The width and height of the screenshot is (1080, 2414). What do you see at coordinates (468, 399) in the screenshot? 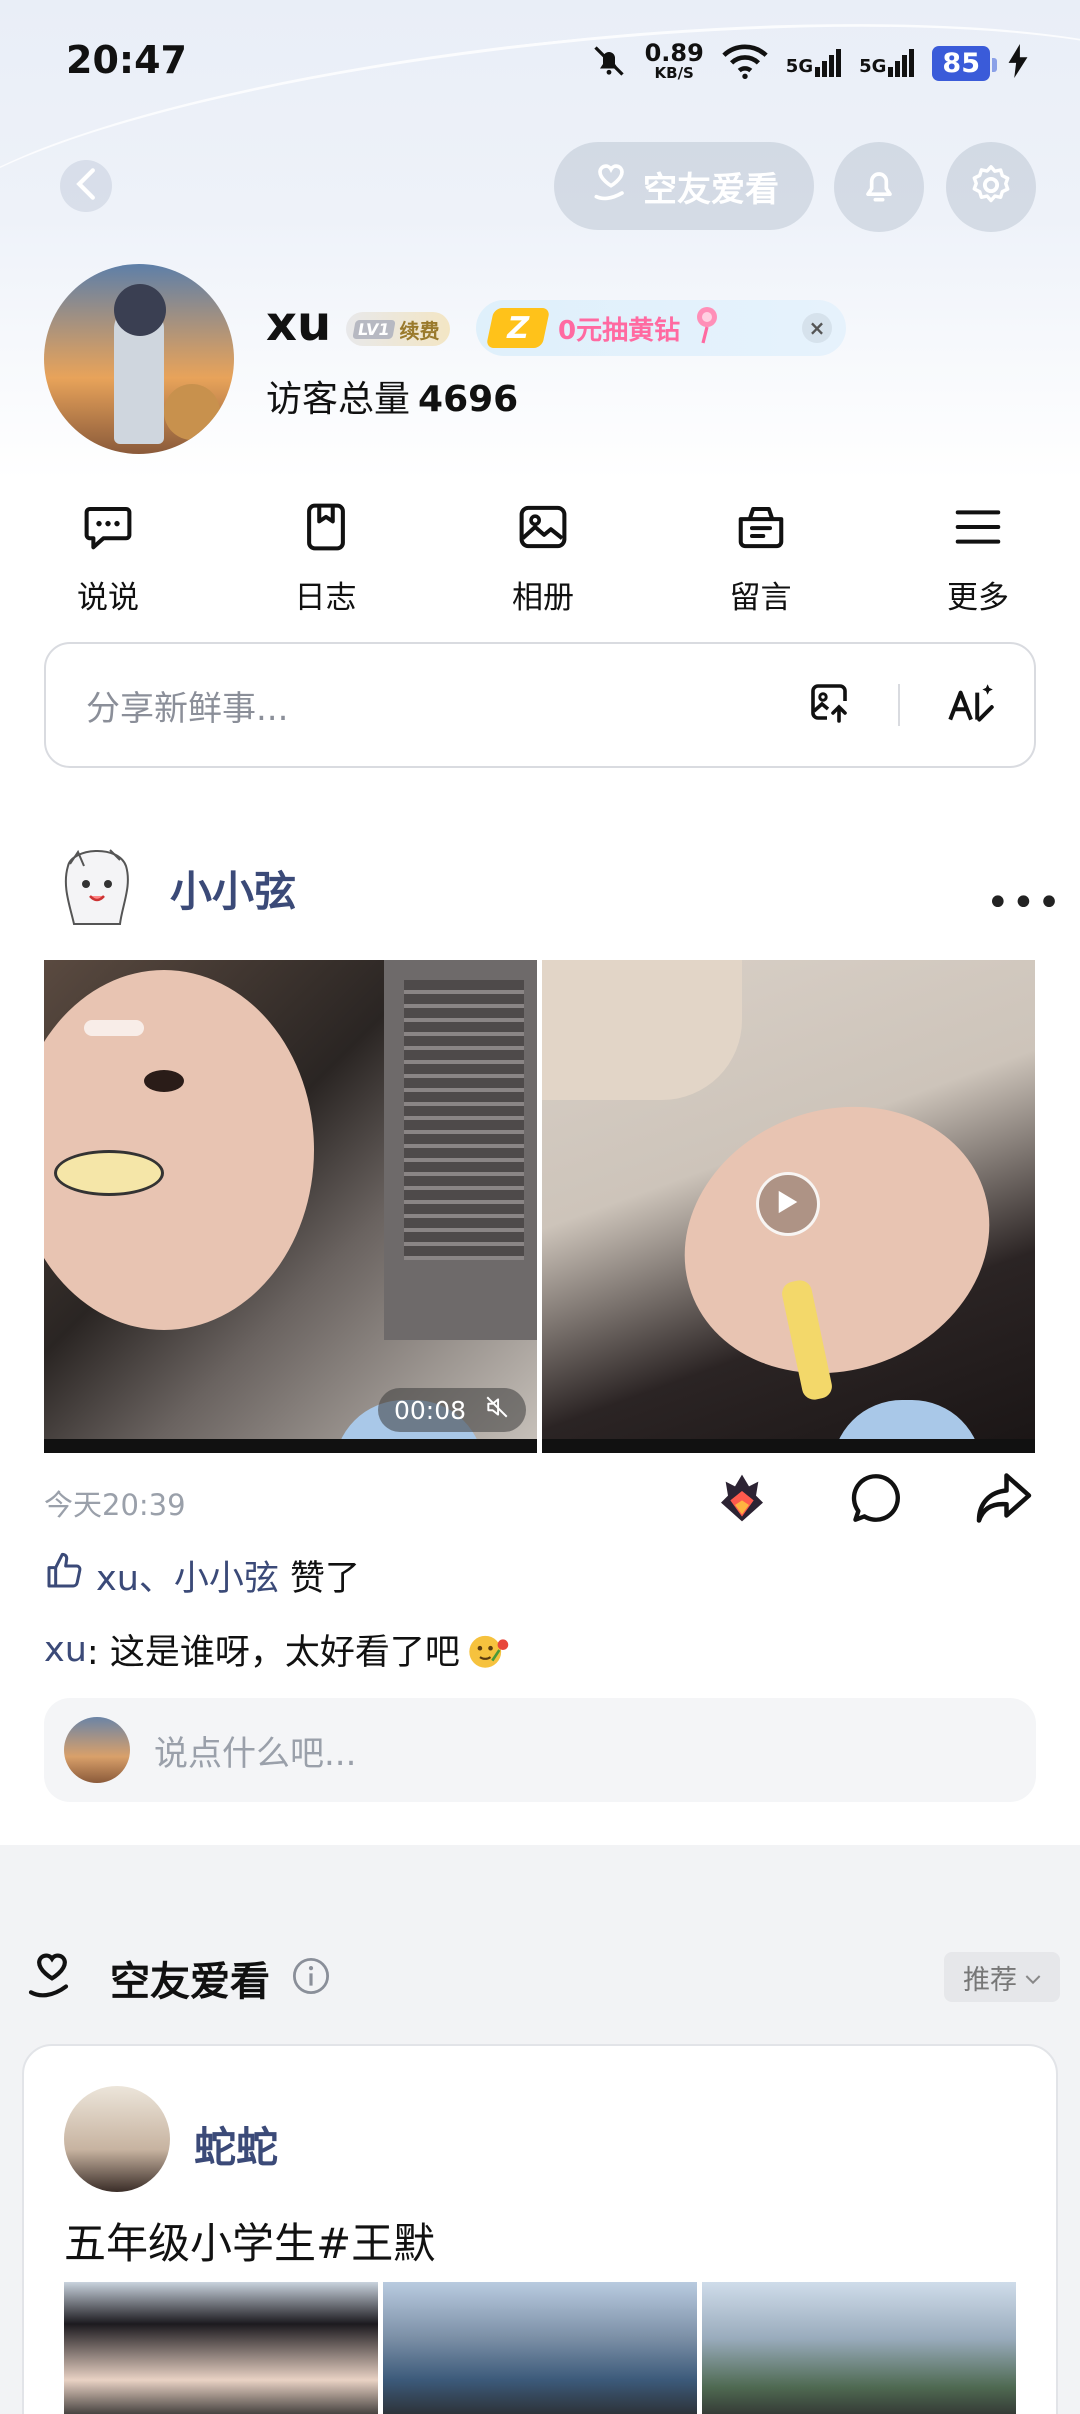
I see `visitor-count-value: 4696` at bounding box center [468, 399].